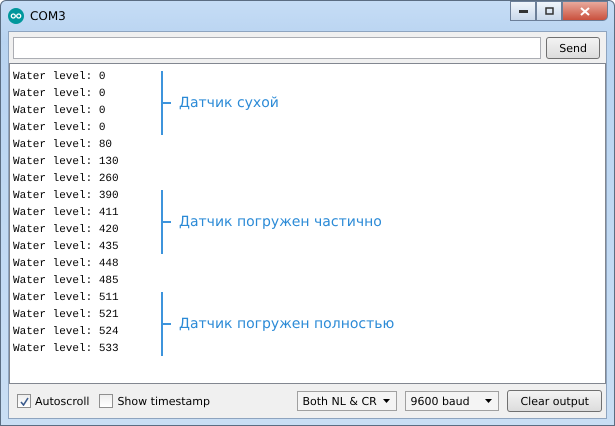  I want to click on annotation: Датчик погружен полностью, so click(286, 324).